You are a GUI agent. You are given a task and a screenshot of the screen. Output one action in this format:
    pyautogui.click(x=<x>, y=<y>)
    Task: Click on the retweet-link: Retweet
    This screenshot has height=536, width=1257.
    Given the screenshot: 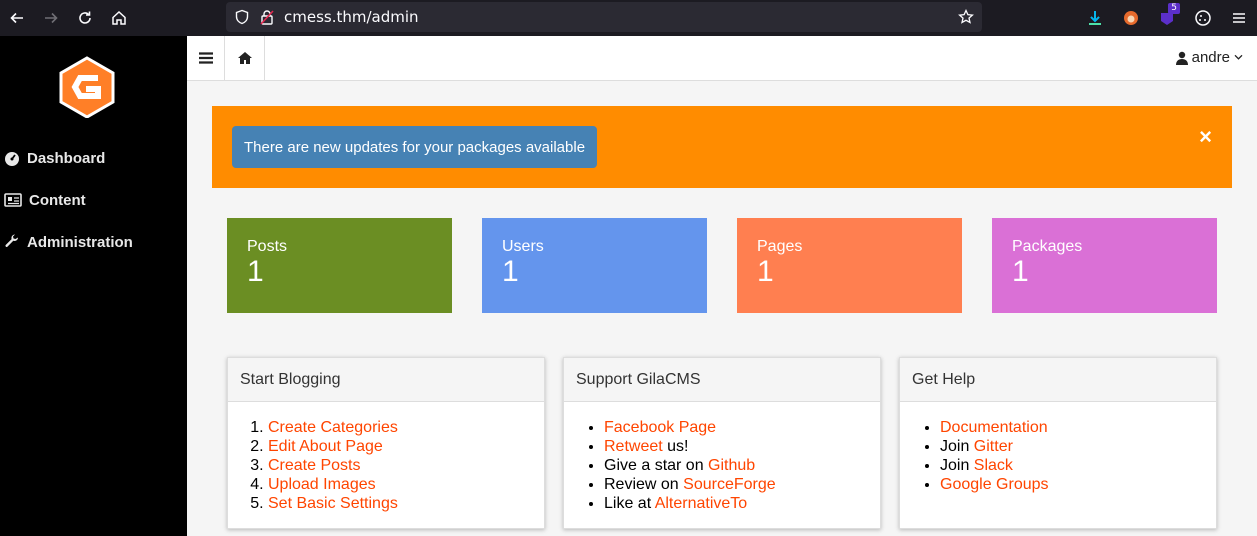 What is the action you would take?
    pyautogui.click(x=633, y=446)
    